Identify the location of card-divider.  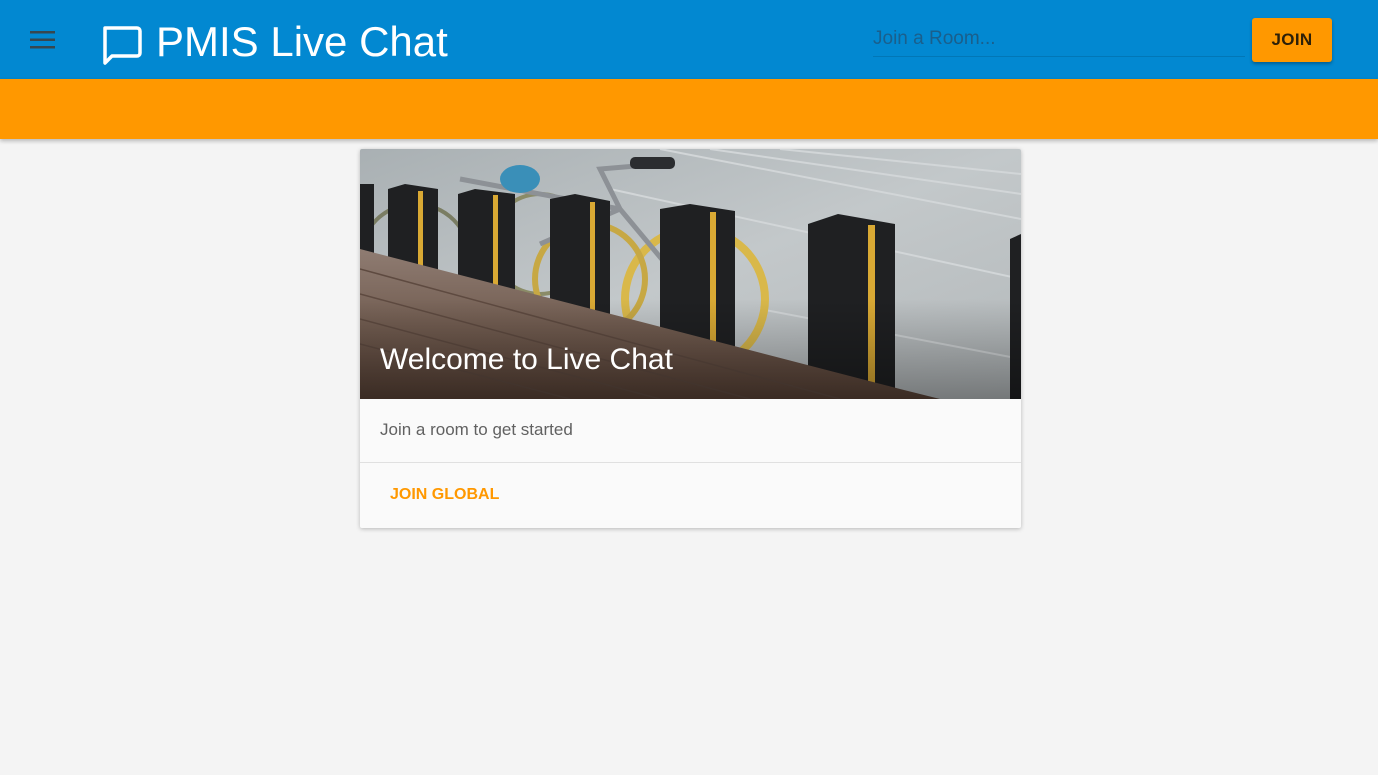
(690, 462).